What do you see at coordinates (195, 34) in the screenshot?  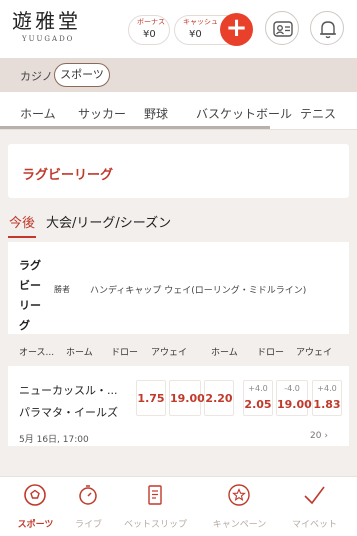 I see `cash-value: ¥0` at bounding box center [195, 34].